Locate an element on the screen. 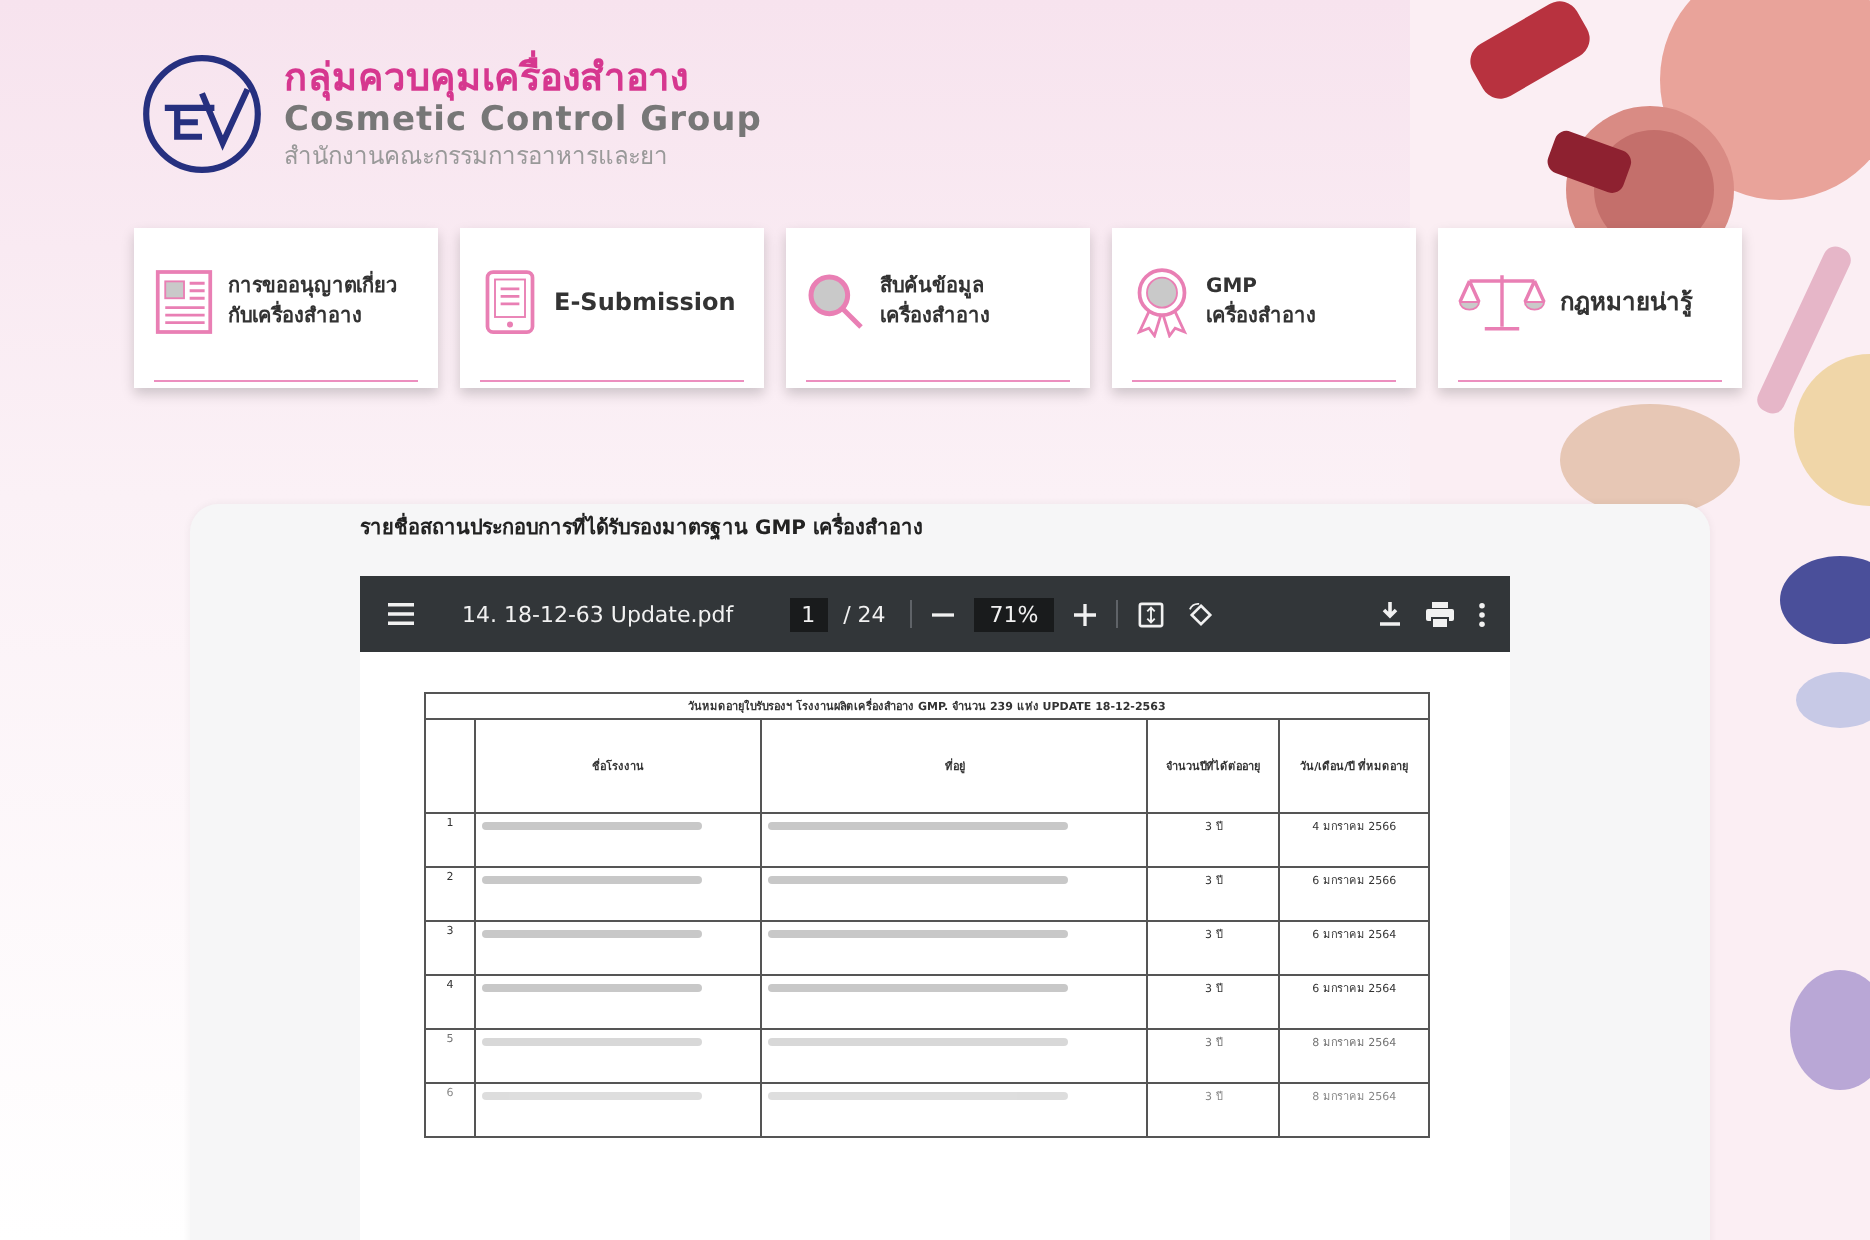  tablet-icon is located at coordinates (510, 302).